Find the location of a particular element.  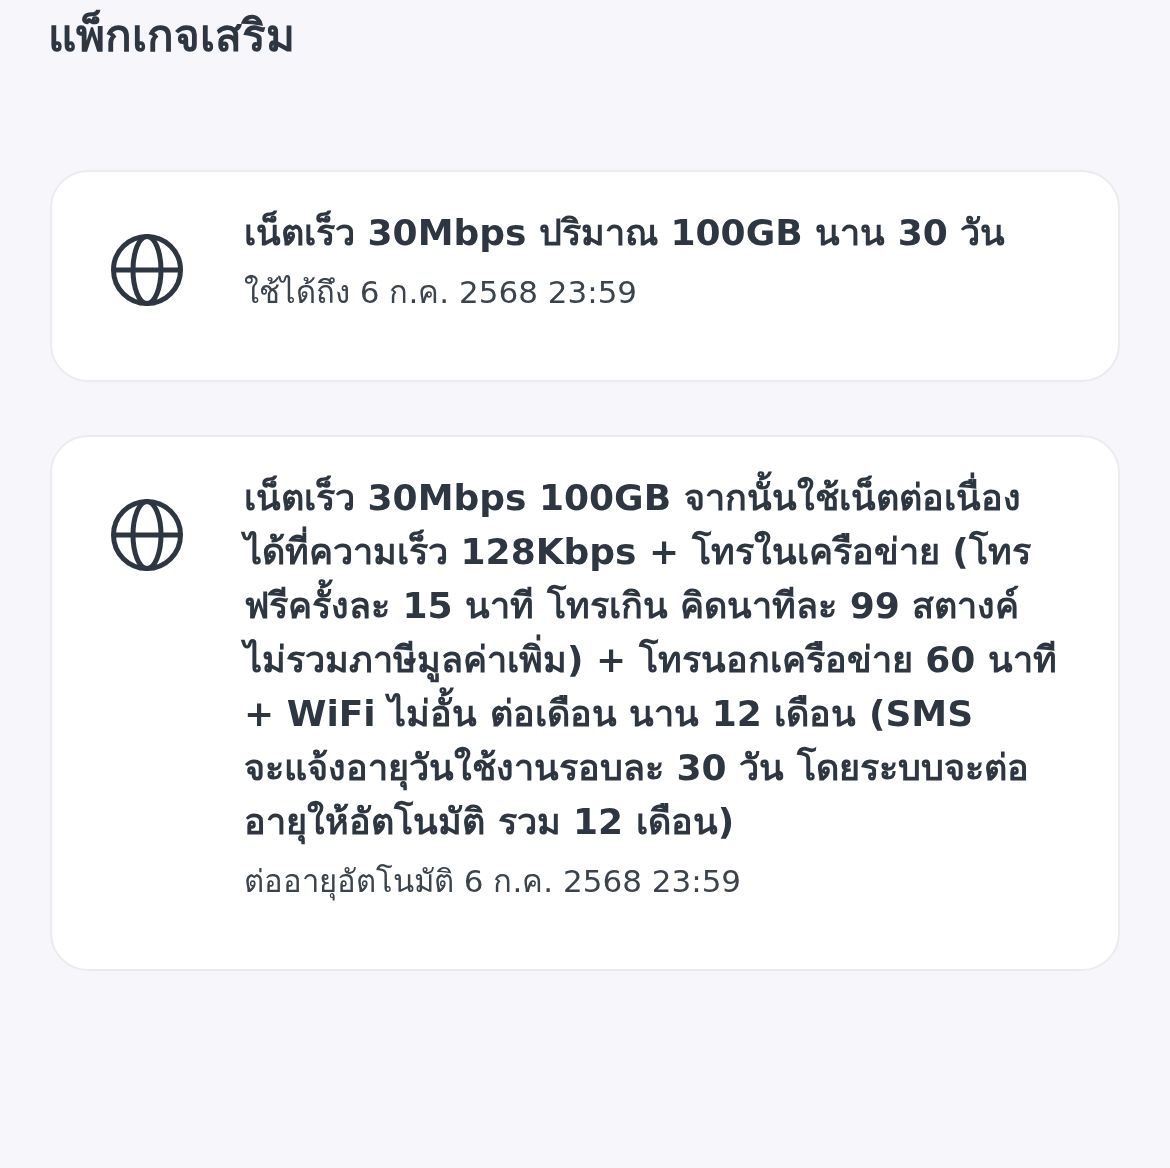

page-title: แพ็กเกจเสริม is located at coordinates (171, 35).